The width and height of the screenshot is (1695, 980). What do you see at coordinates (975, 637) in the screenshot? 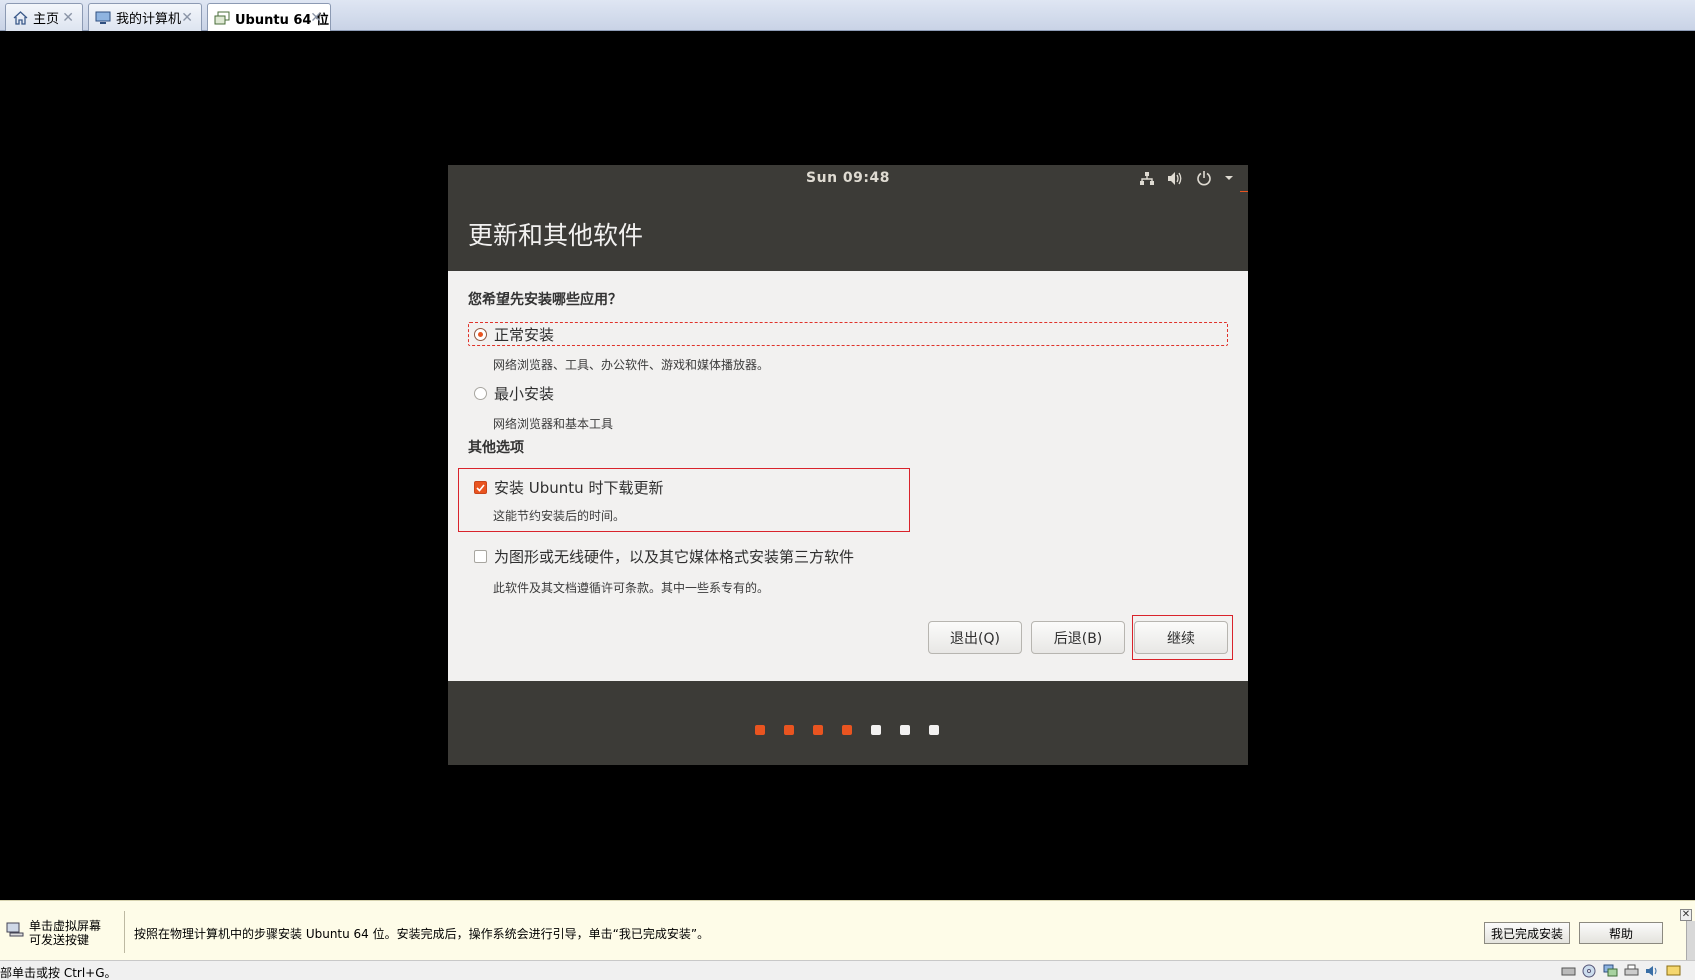
I see `quit-button: 退出(Q)` at bounding box center [975, 637].